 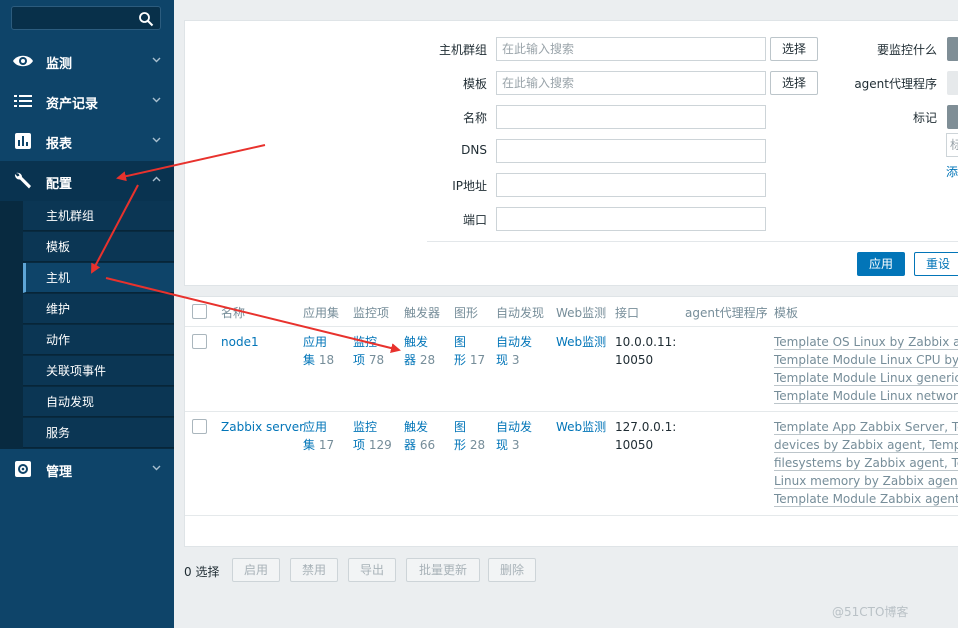 I want to click on host-group-label: 主机群组, so click(x=462, y=50).